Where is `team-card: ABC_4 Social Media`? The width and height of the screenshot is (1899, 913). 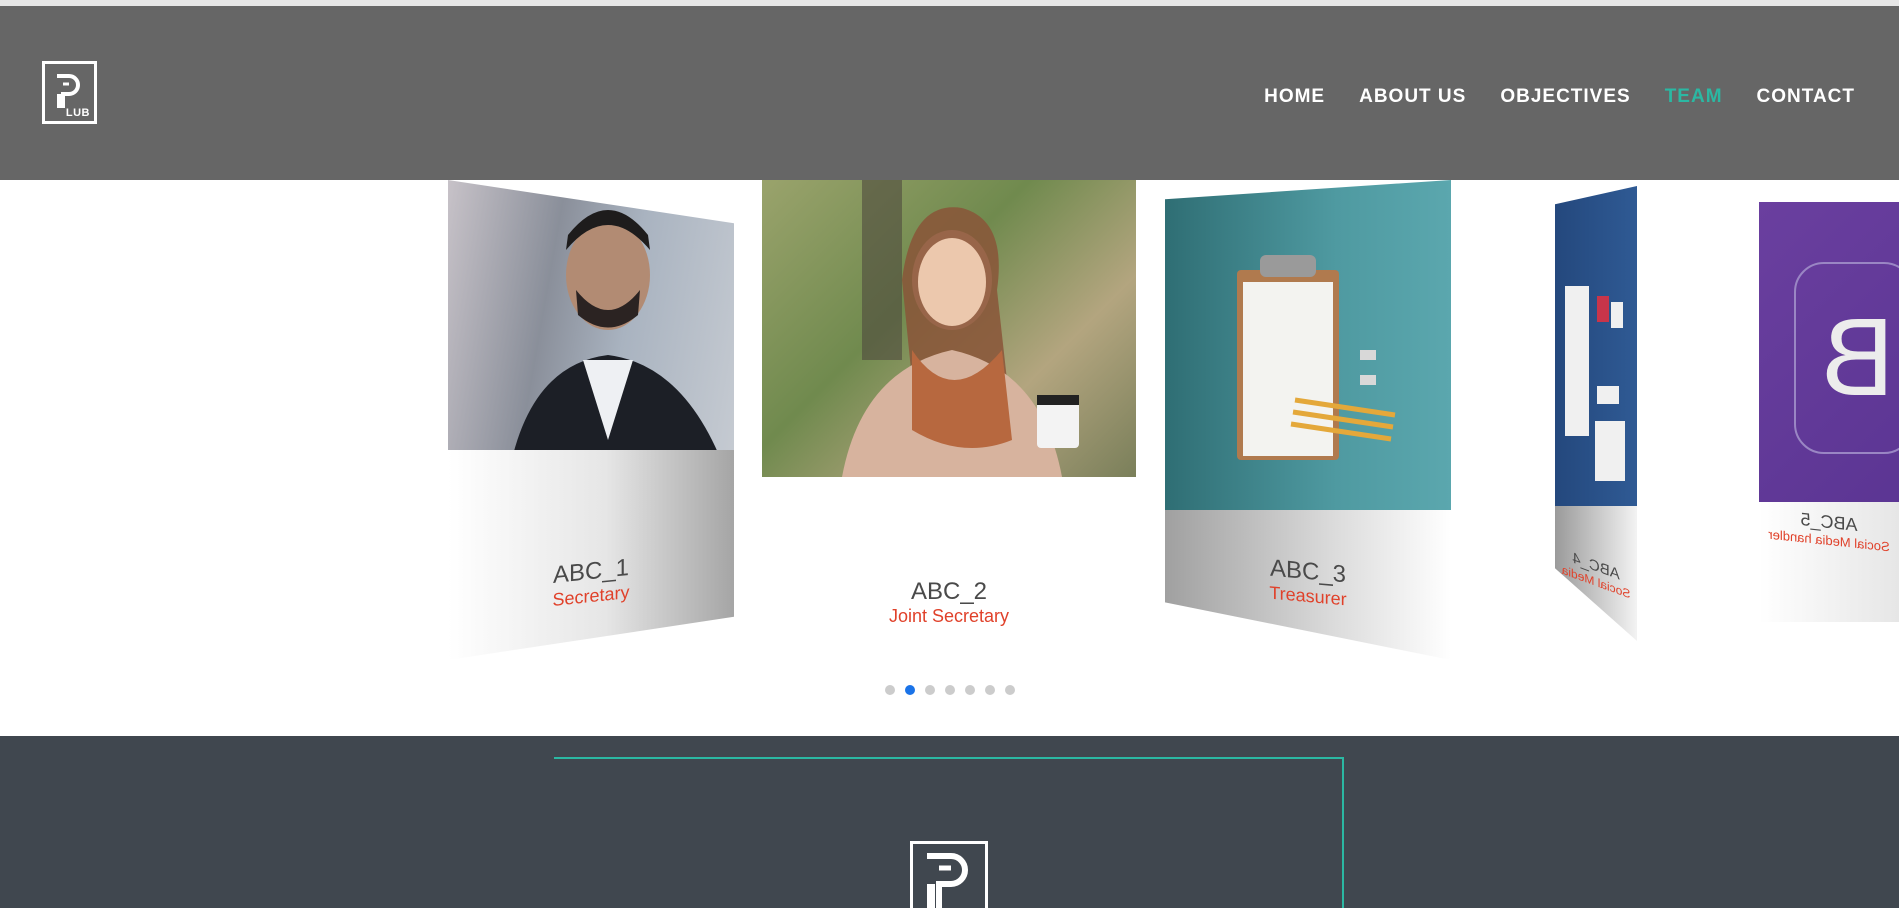 team-card: ABC_4 Social Media is located at coordinates (1596, 413).